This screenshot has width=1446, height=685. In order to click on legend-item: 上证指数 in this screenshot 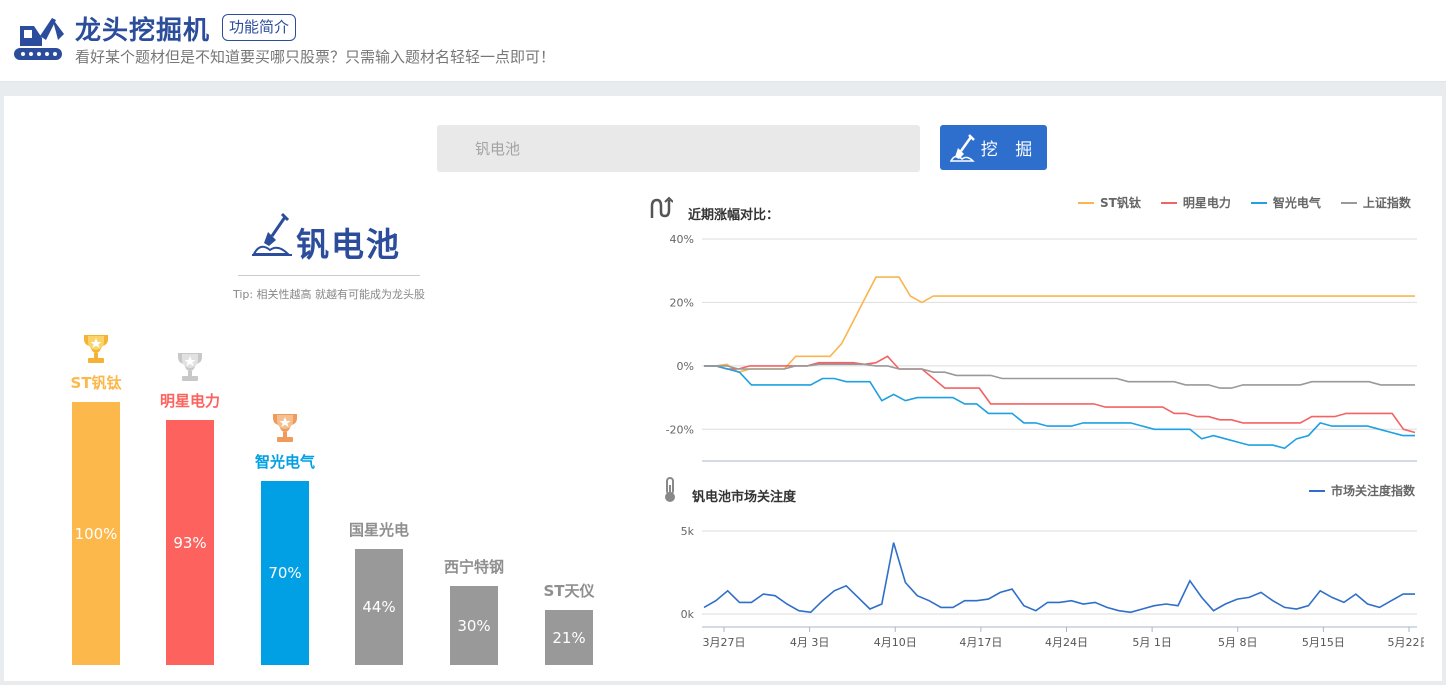, I will do `click(1375, 202)`.